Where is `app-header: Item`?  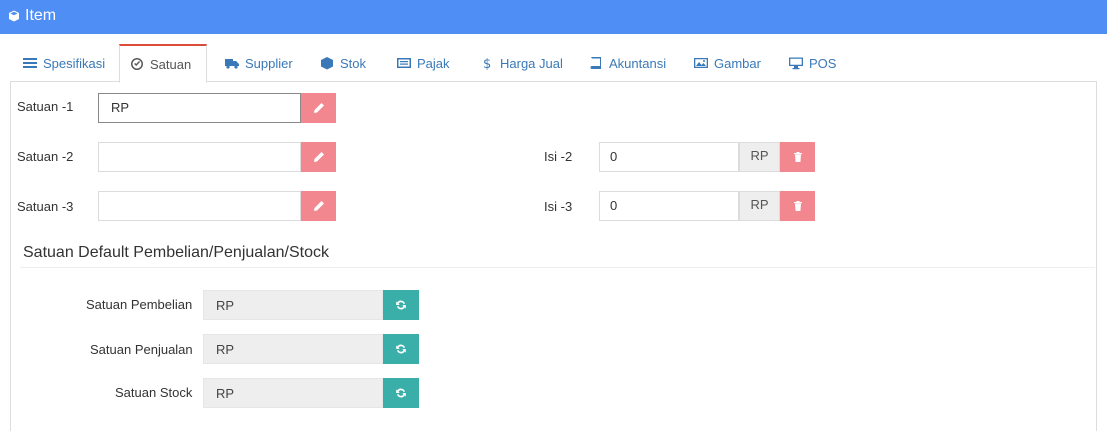 app-header: Item is located at coordinates (553, 17).